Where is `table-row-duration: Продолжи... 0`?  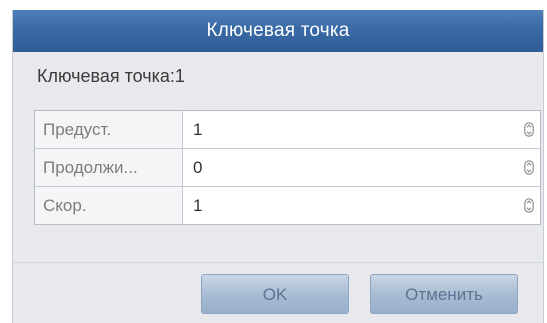 table-row-duration: Продолжи... 0 is located at coordinates (287, 168).